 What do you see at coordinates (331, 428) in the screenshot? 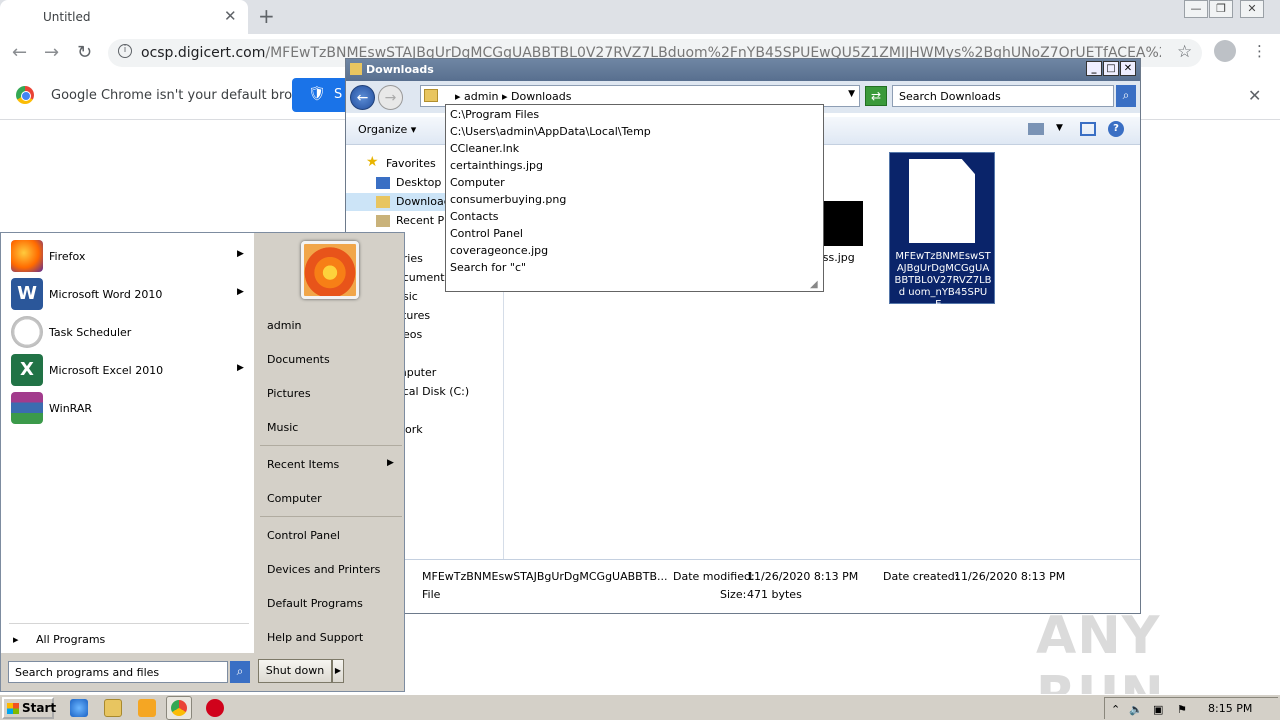
I see `start-item-music: Music` at bounding box center [331, 428].